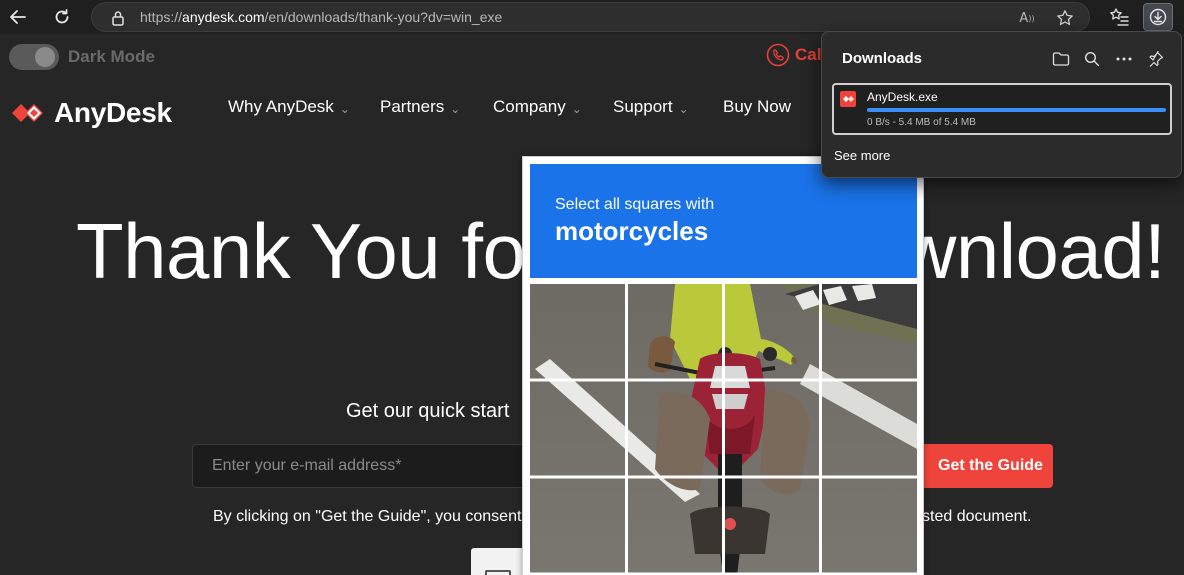 This screenshot has width=1184, height=575. Describe the element at coordinates (301, 251) in the screenshot. I see `hero-heading-left: Thank You fo` at that location.